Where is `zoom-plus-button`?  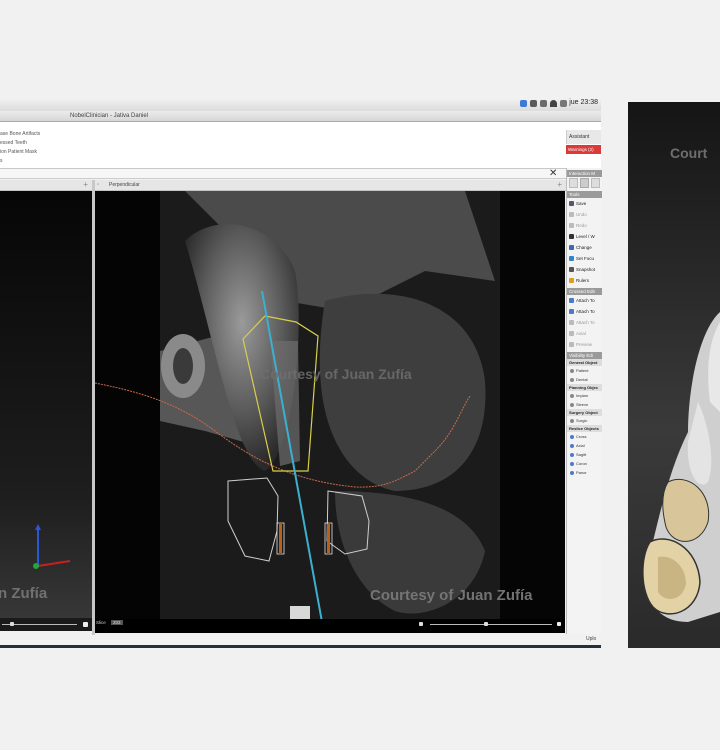 zoom-plus-button is located at coordinates (85, 624).